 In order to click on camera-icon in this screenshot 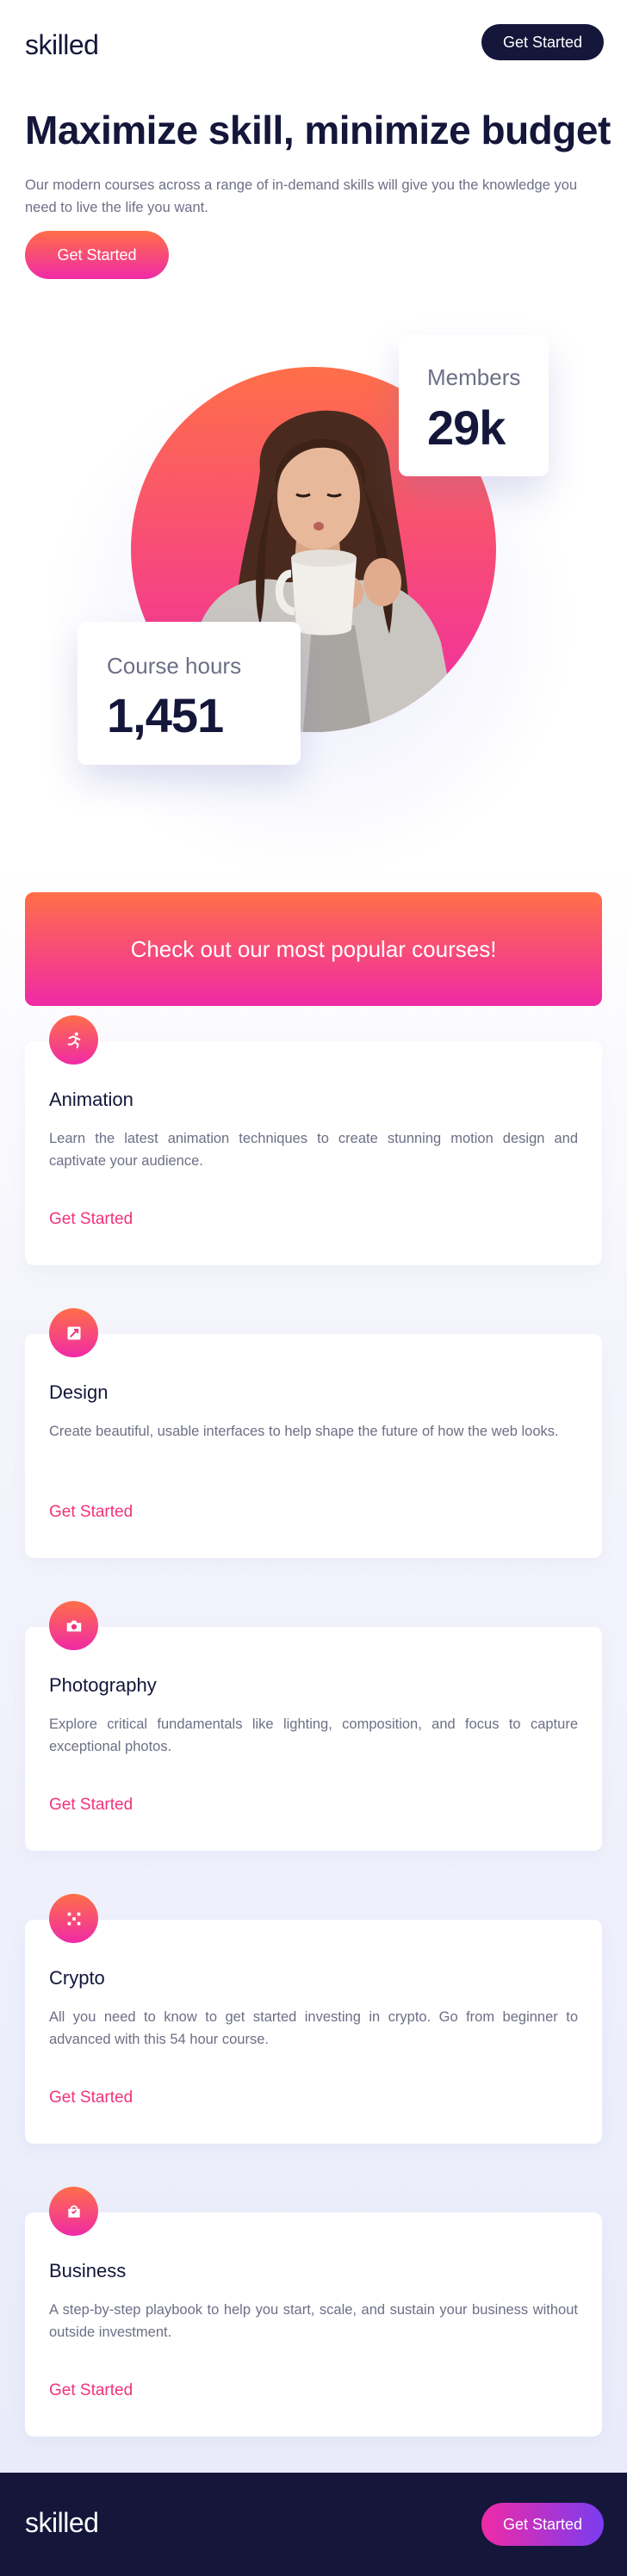, I will do `click(73, 1625)`.